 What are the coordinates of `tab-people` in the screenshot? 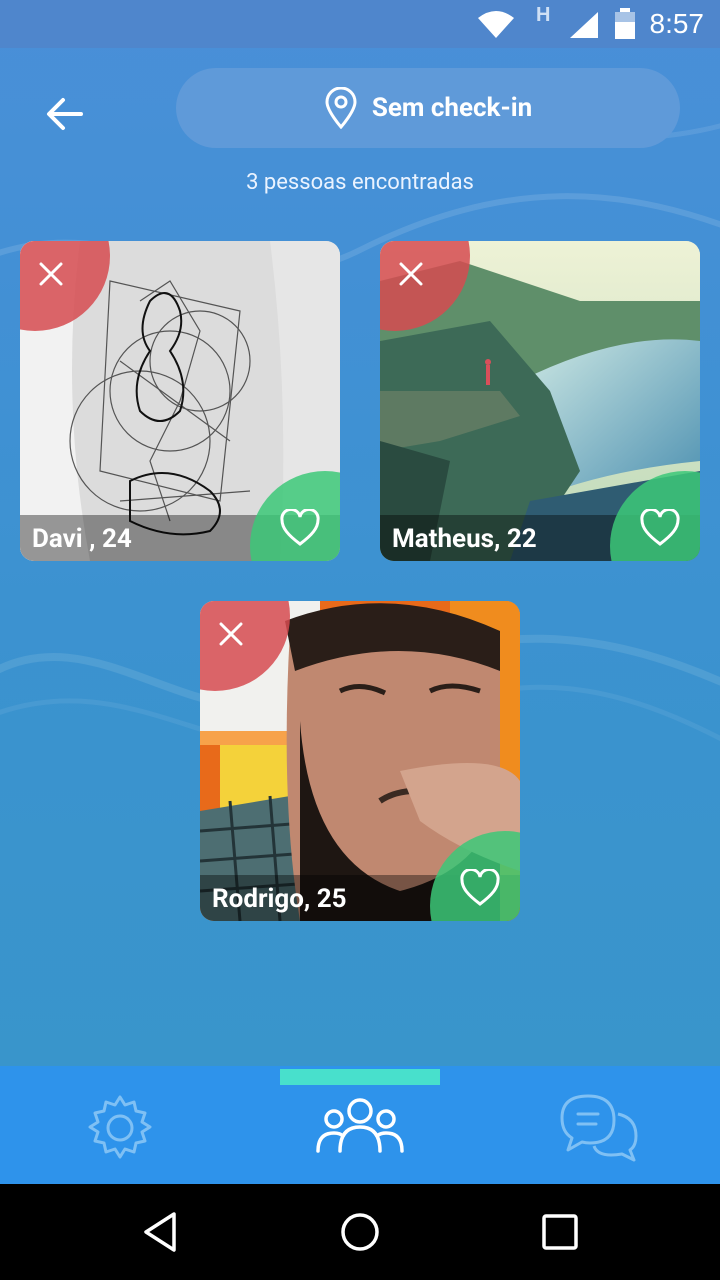 It's located at (360, 1128).